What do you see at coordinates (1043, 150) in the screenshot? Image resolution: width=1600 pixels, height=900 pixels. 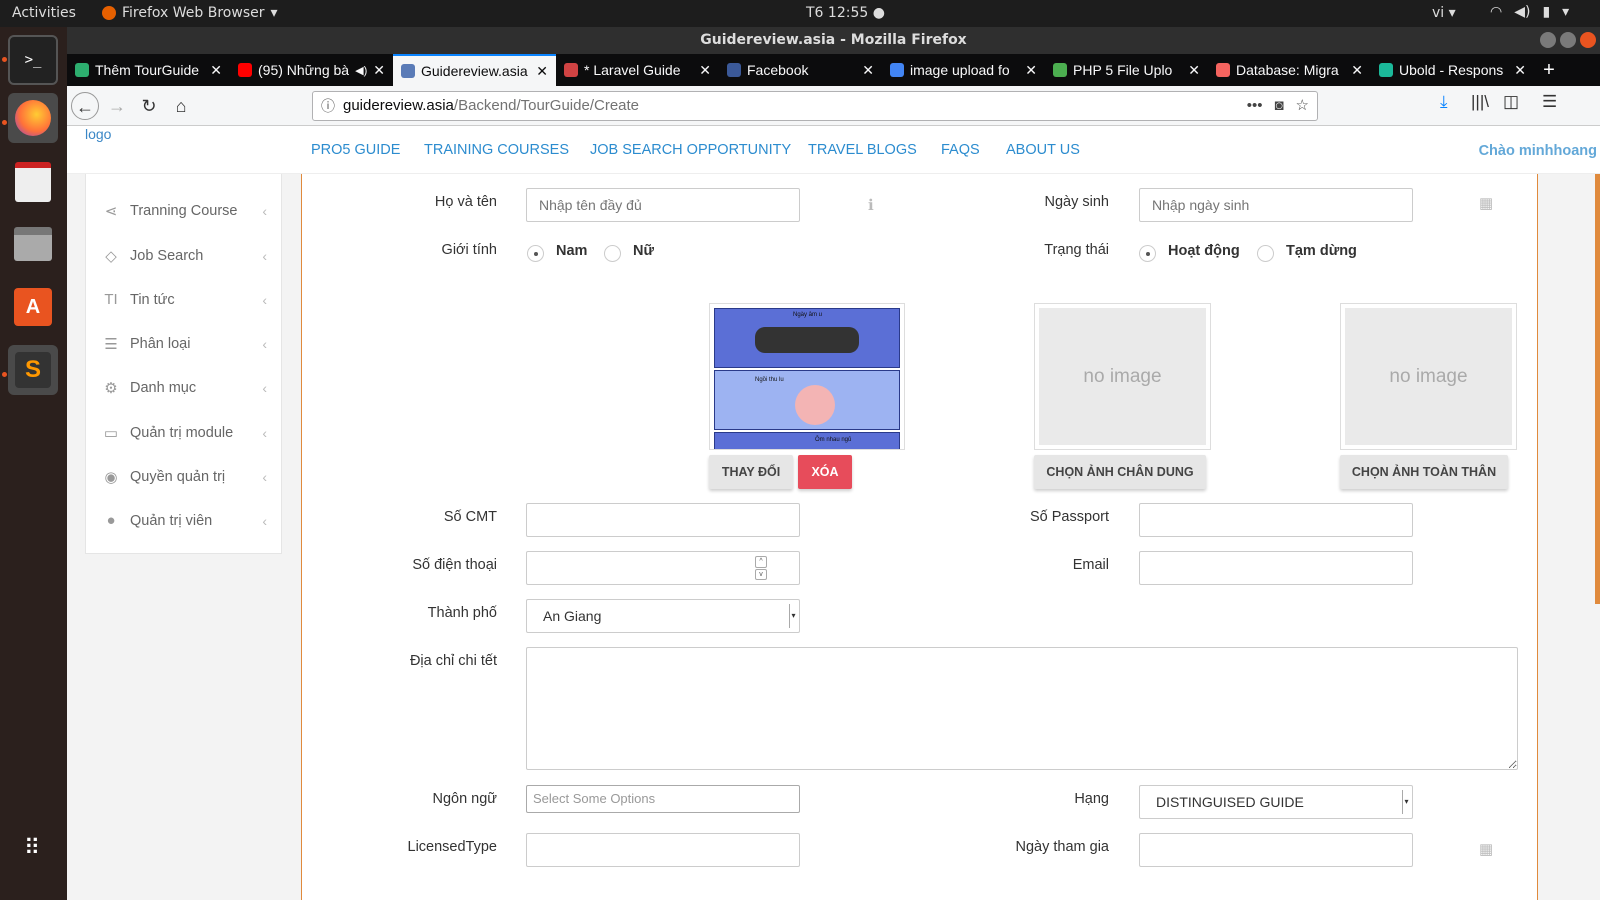 I see `nav-about-us: ABOUT US` at bounding box center [1043, 150].